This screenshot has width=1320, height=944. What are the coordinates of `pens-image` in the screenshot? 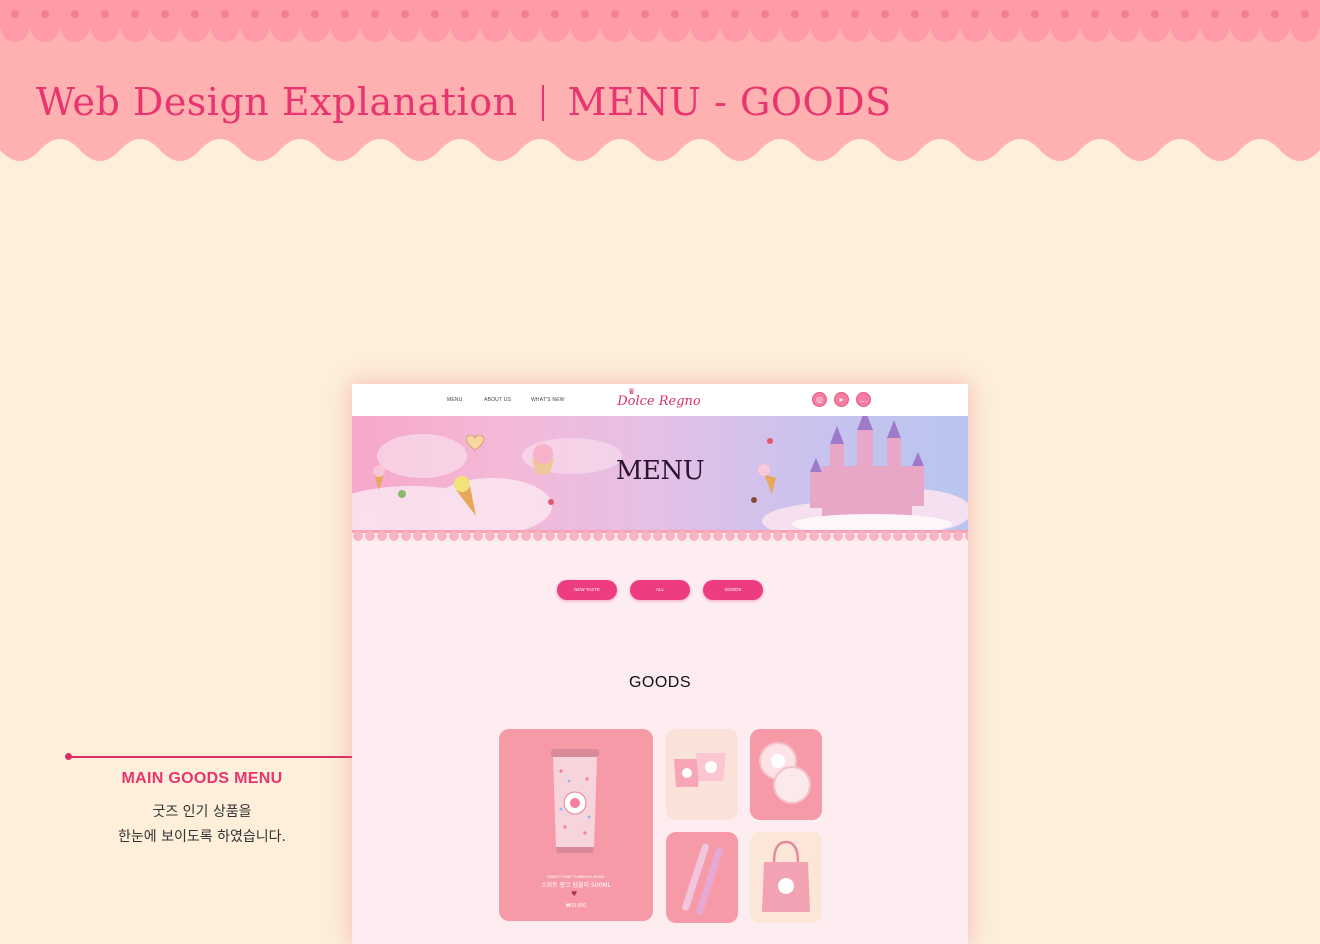 It's located at (702, 879).